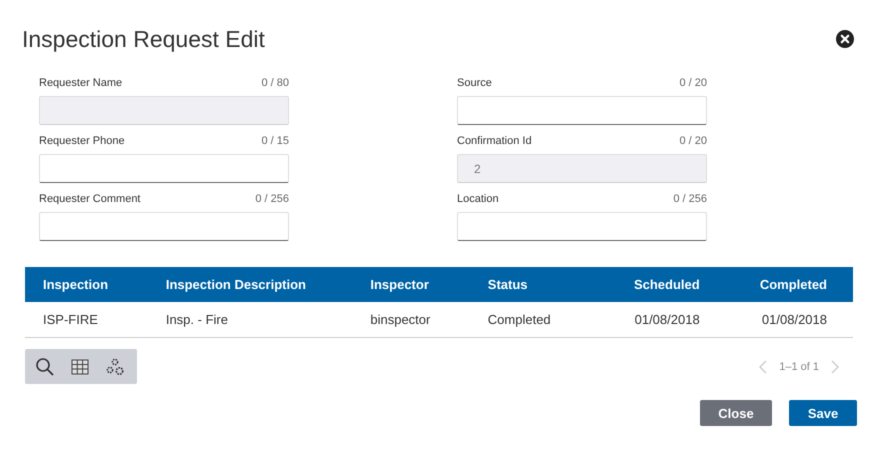 The image size is (876, 464). Describe the element at coordinates (143, 39) in the screenshot. I see `dialog-title: Inspection Request Edit` at that location.